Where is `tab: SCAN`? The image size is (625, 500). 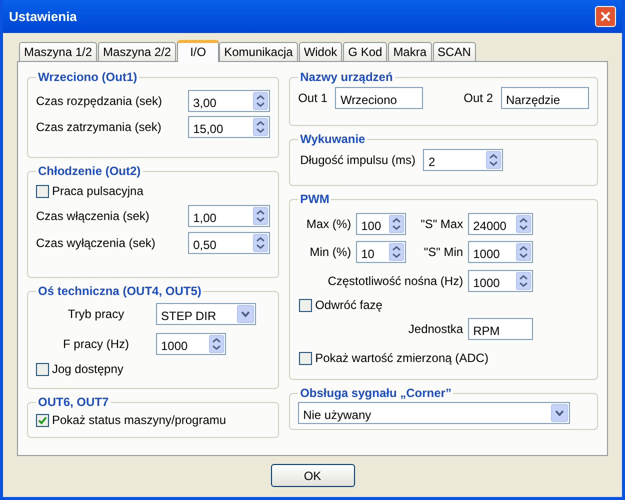 tab: SCAN is located at coordinates (454, 51).